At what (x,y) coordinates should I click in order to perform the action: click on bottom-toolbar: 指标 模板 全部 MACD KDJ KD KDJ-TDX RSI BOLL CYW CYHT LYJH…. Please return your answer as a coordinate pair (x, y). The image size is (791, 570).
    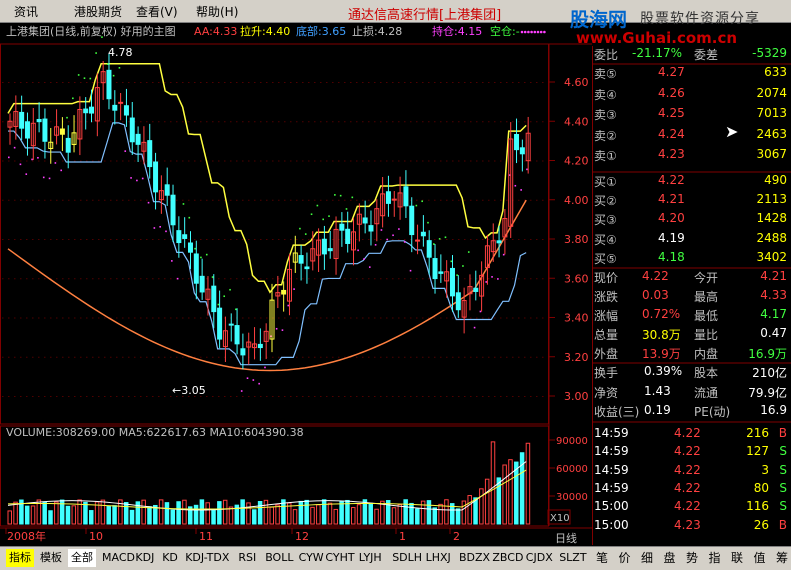
    Looking at the image, I should click on (395, 558).